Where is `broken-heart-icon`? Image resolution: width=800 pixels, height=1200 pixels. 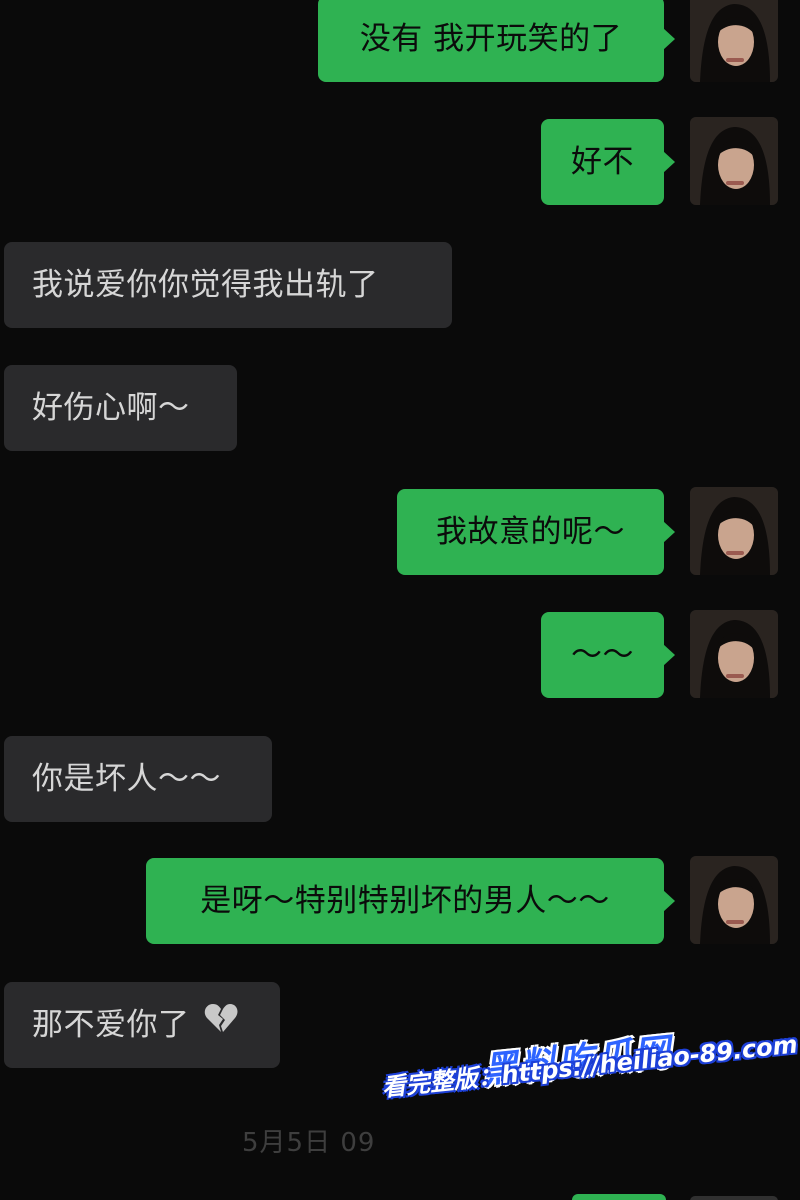 broken-heart-icon is located at coordinates (221, 1024).